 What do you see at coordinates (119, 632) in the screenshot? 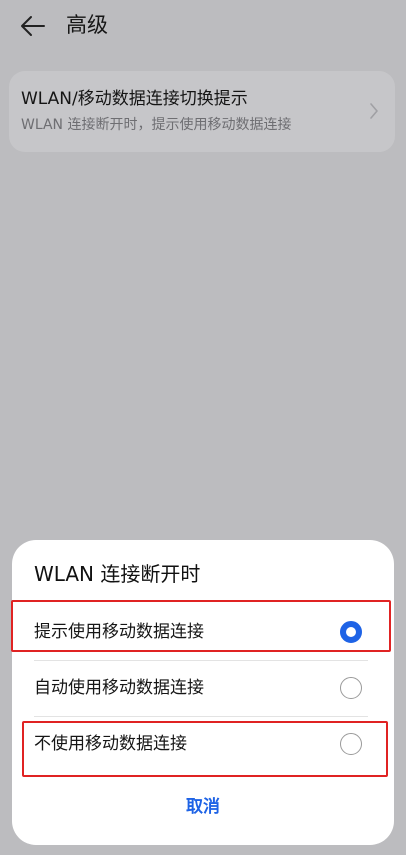
I see `option-label: 提示使用移动数据连接` at bounding box center [119, 632].